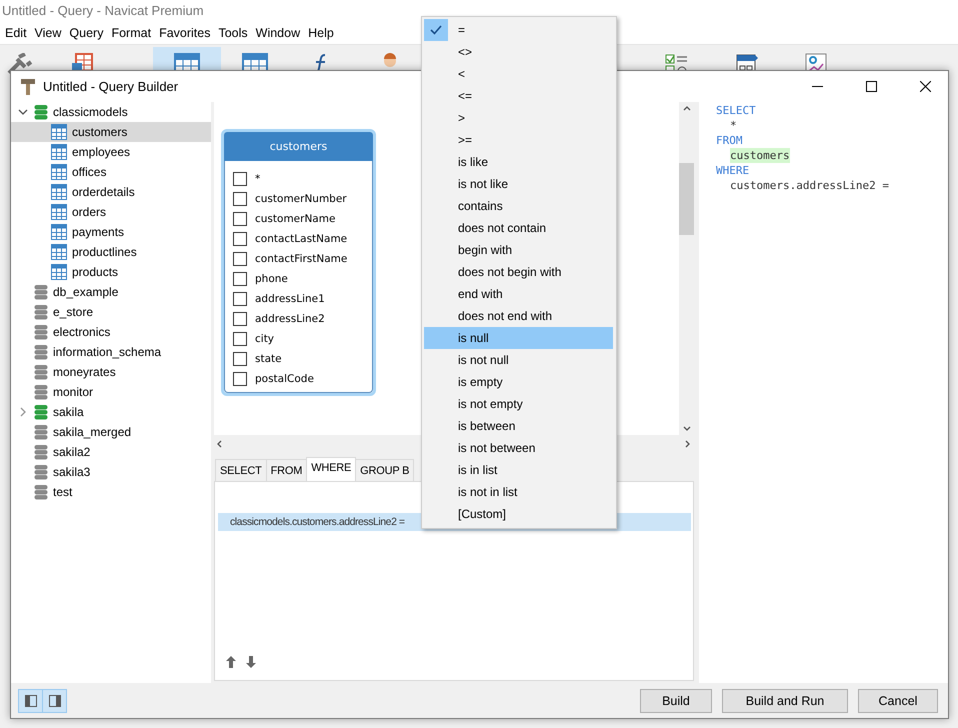  I want to click on field-name: addressLine2, so click(290, 319).